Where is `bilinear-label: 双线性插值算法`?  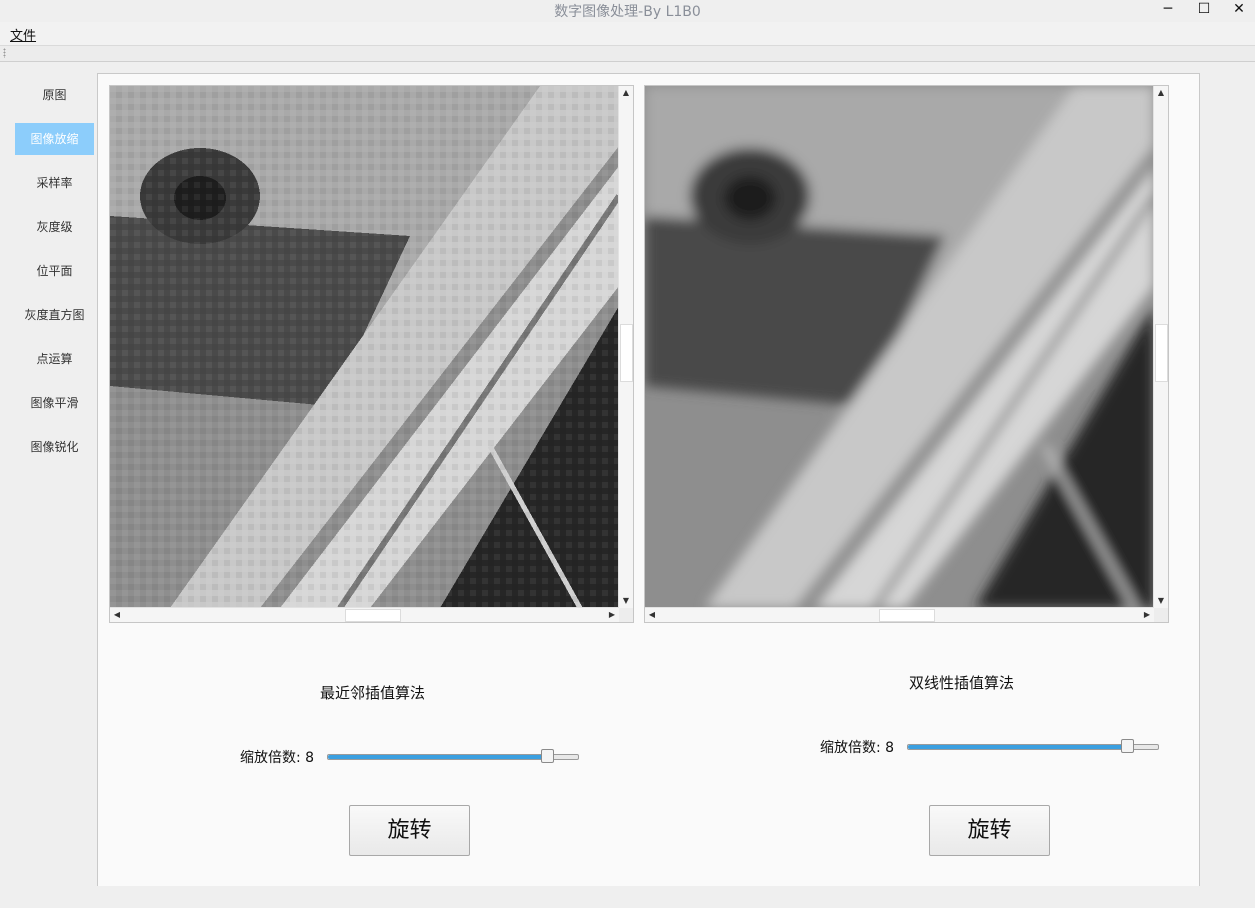 bilinear-label: 双线性插值算法 is located at coordinates (962, 683).